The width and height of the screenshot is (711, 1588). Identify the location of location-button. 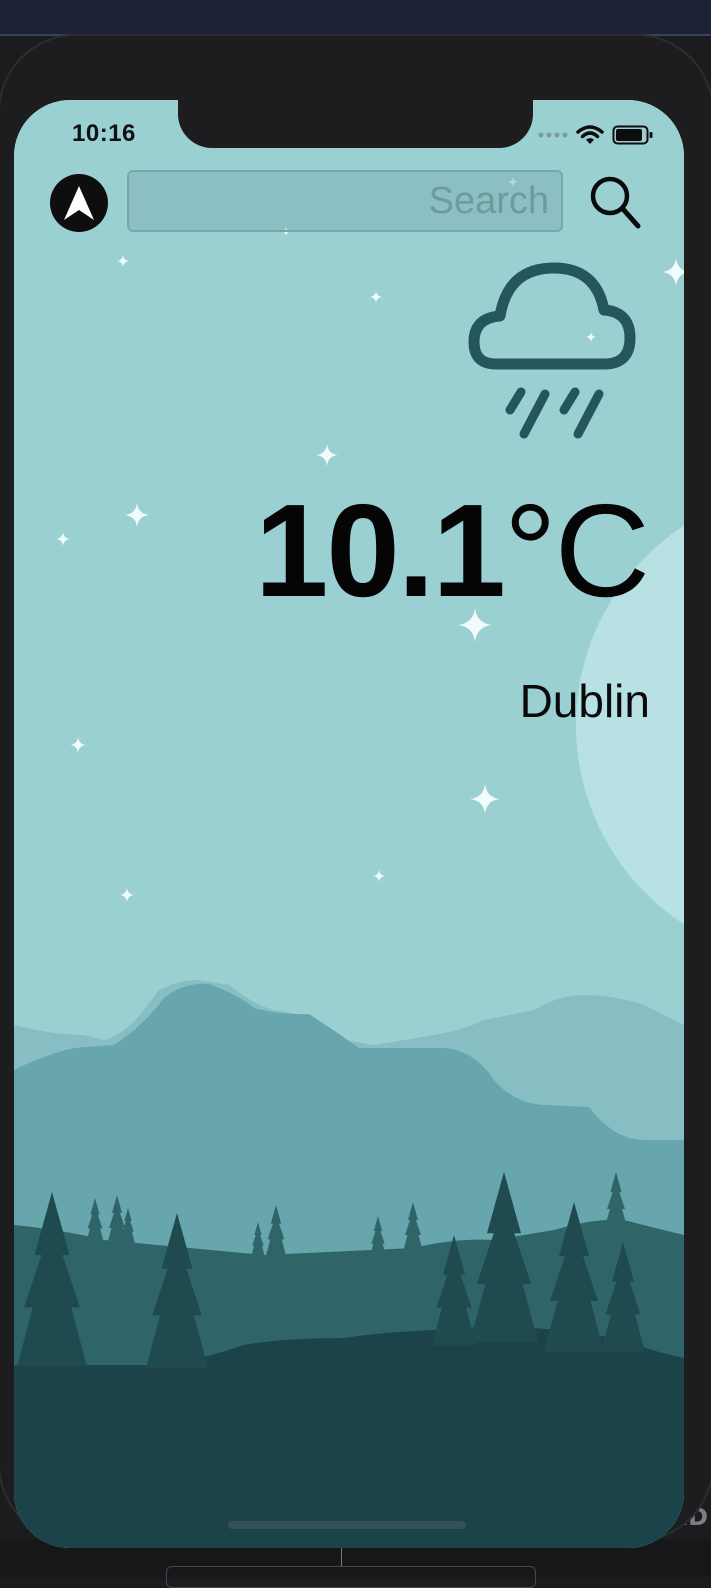
(79, 203).